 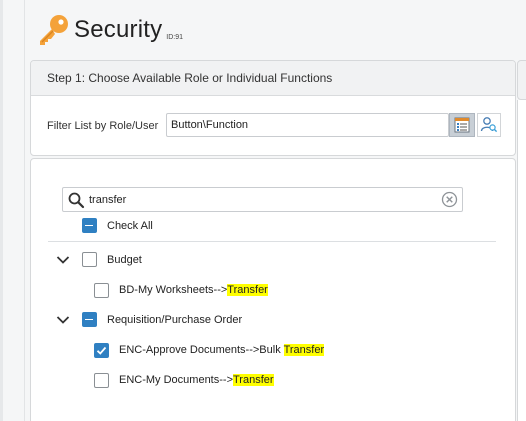 What do you see at coordinates (521, 260) in the screenshot?
I see `right-panel-body-edge` at bounding box center [521, 260].